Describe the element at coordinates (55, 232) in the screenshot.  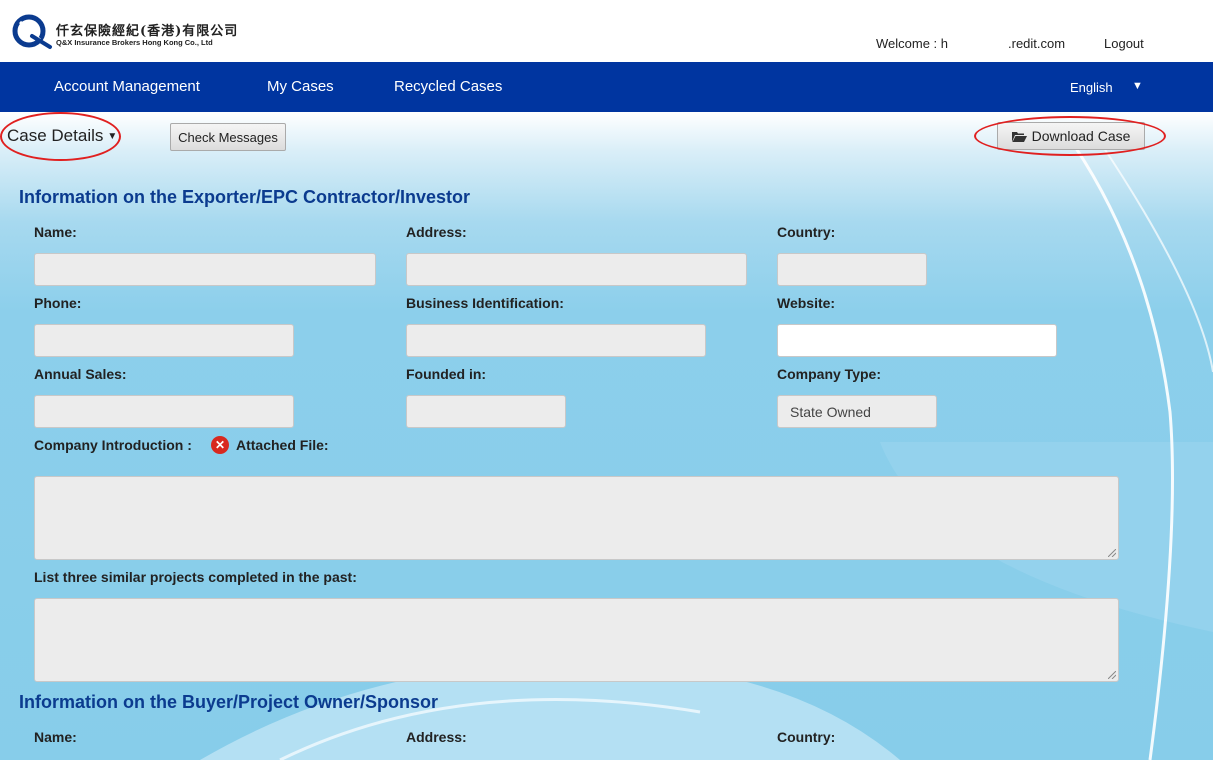
I see `name-label: Name:` at that location.